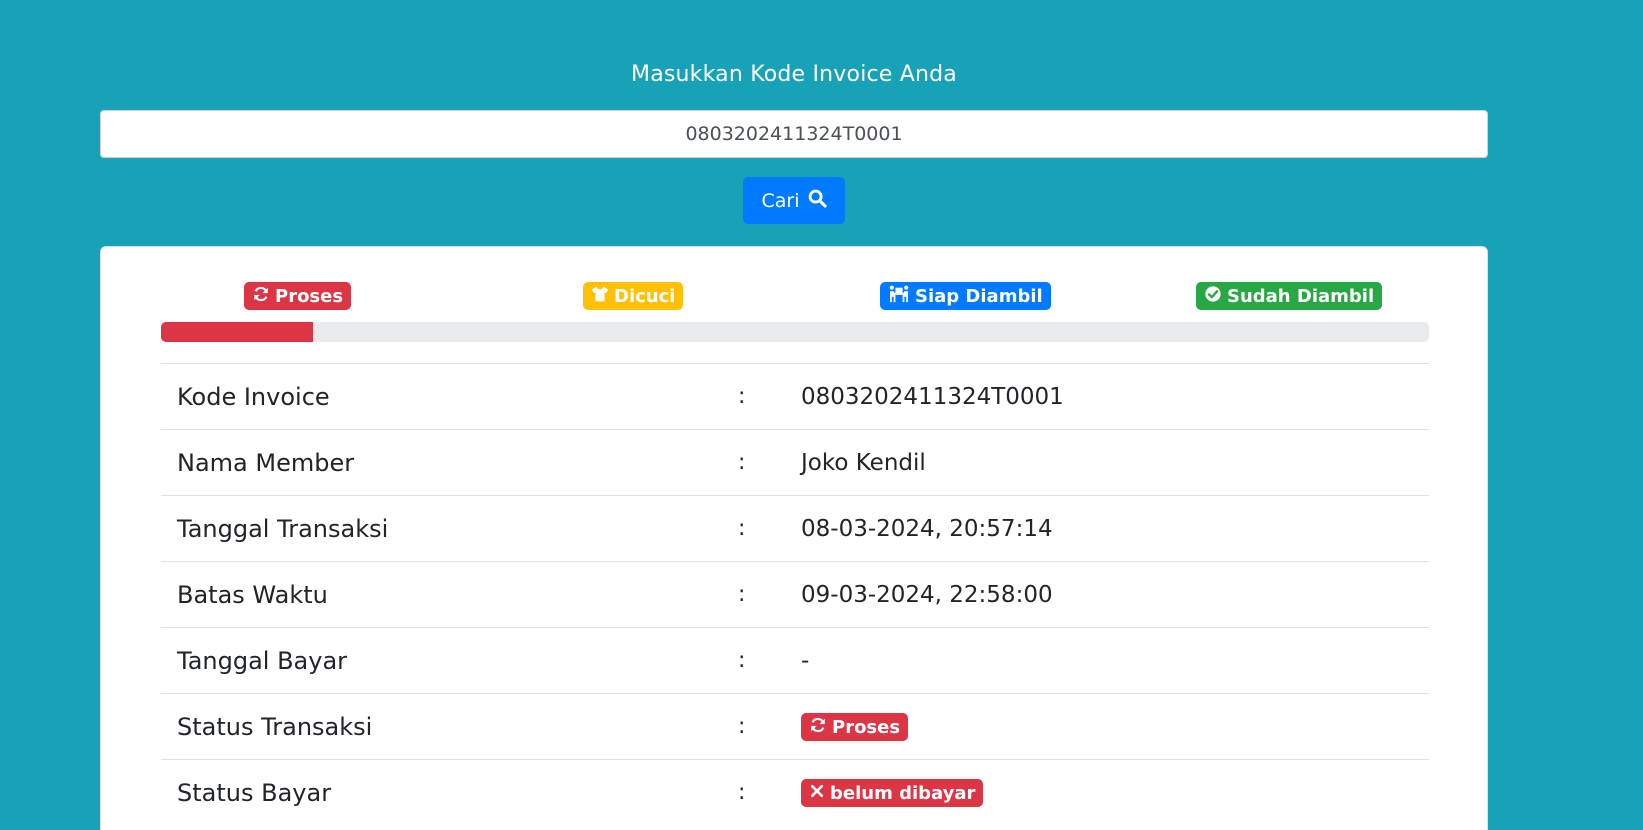 This screenshot has height=830, width=1643. I want to click on detail-row-status-transaksi: Status Transaksi : Proses, so click(795, 726).